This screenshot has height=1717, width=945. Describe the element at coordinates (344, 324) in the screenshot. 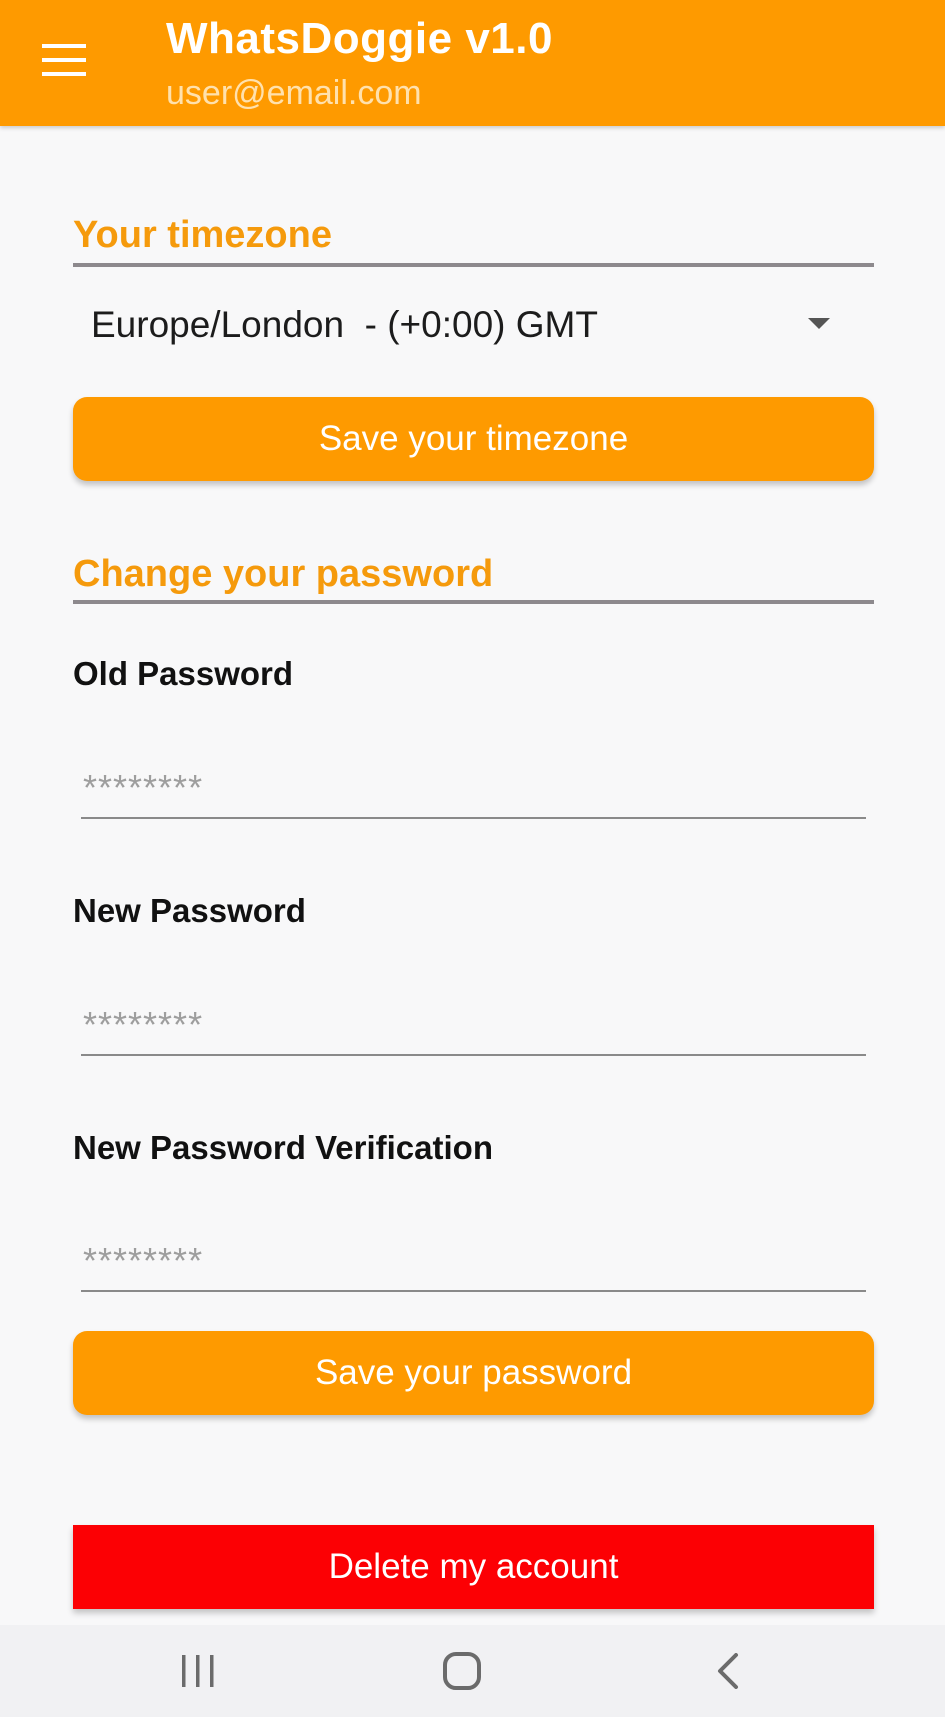

I see `timezone-selected-value: Europe/London - (+0:00) GMT` at that location.